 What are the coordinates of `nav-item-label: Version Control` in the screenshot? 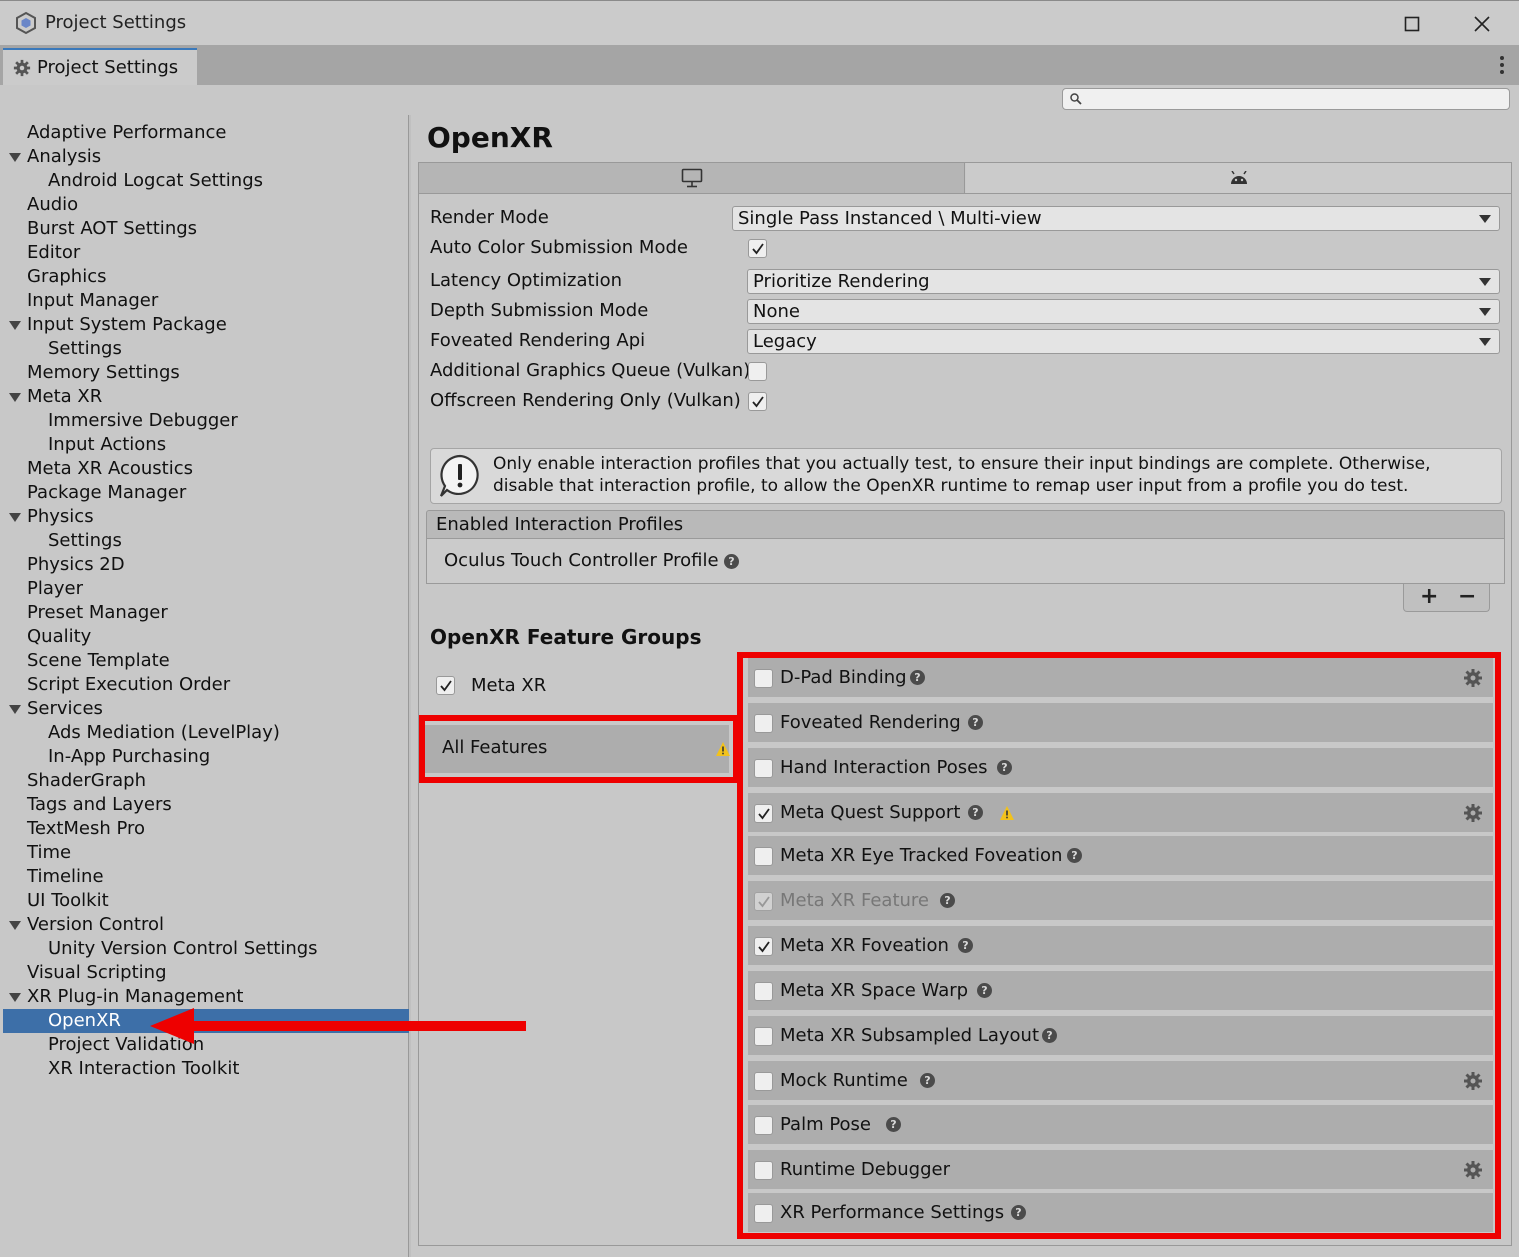 It's located at (95, 924).